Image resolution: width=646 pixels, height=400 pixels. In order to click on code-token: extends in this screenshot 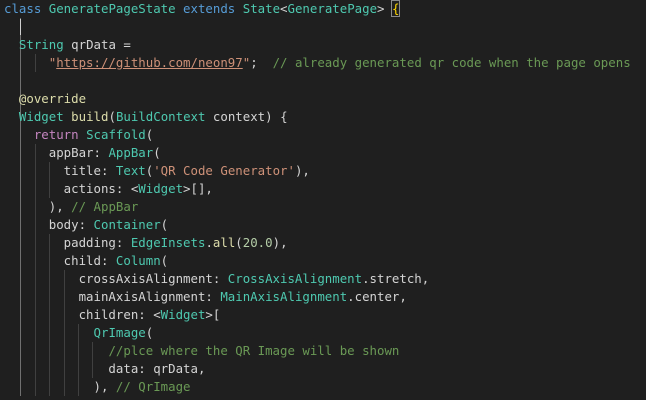, I will do `click(209, 8)`.